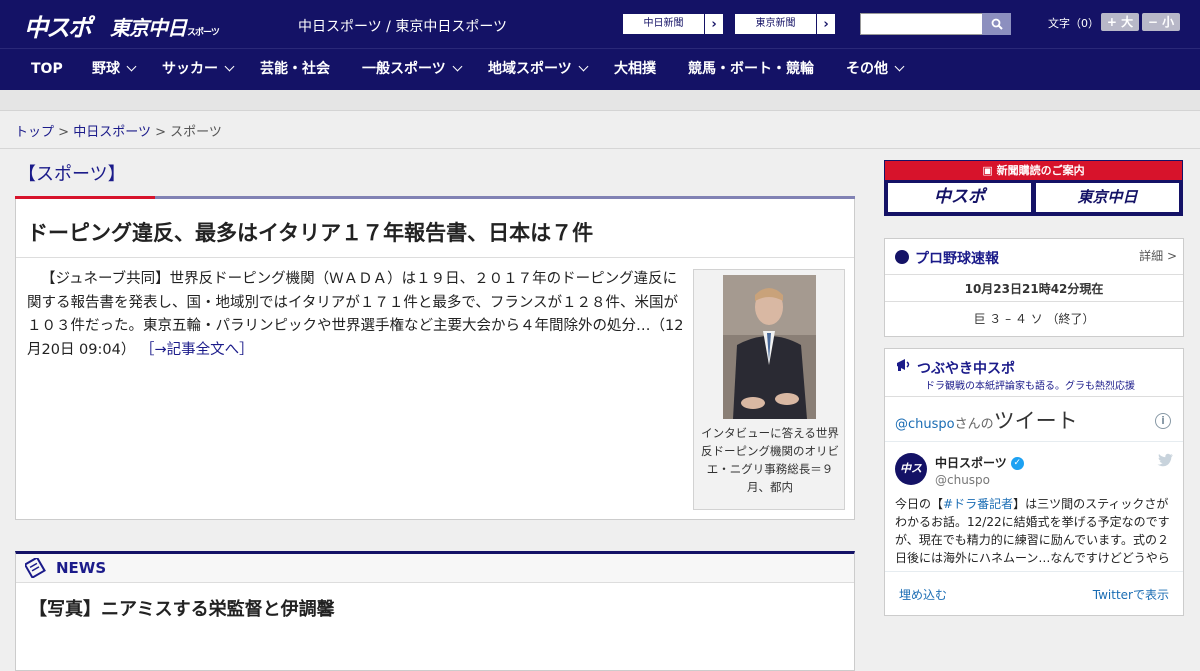  Describe the element at coordinates (1163, 421) in the screenshot. I see `info-icon: i` at that location.